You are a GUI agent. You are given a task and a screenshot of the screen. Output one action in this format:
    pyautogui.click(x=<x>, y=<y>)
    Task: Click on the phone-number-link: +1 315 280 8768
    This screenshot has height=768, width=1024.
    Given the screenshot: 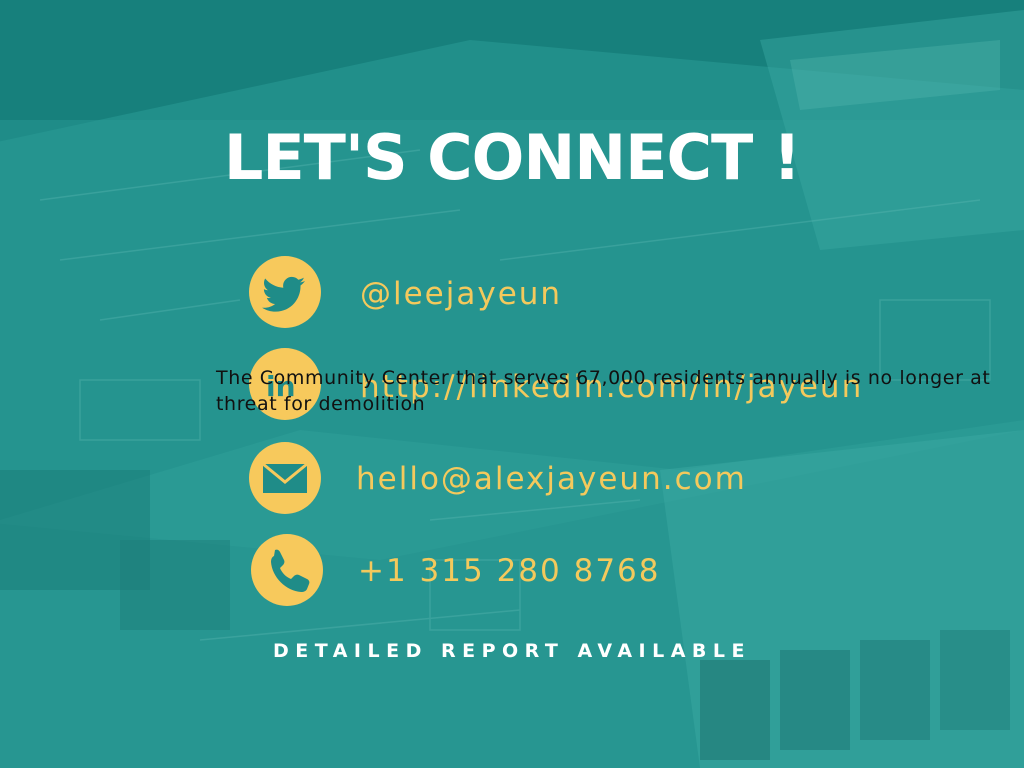 What is the action you would take?
    pyautogui.click(x=509, y=571)
    